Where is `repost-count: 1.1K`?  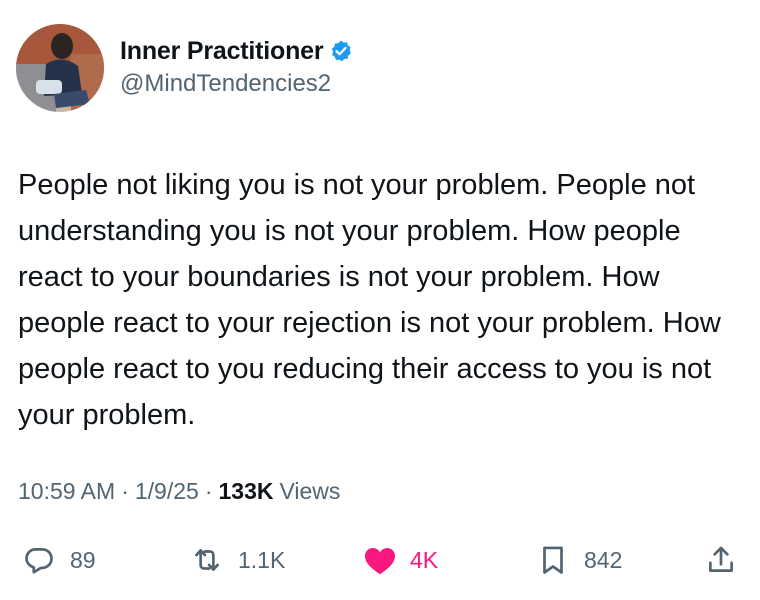 repost-count: 1.1K is located at coordinates (262, 559).